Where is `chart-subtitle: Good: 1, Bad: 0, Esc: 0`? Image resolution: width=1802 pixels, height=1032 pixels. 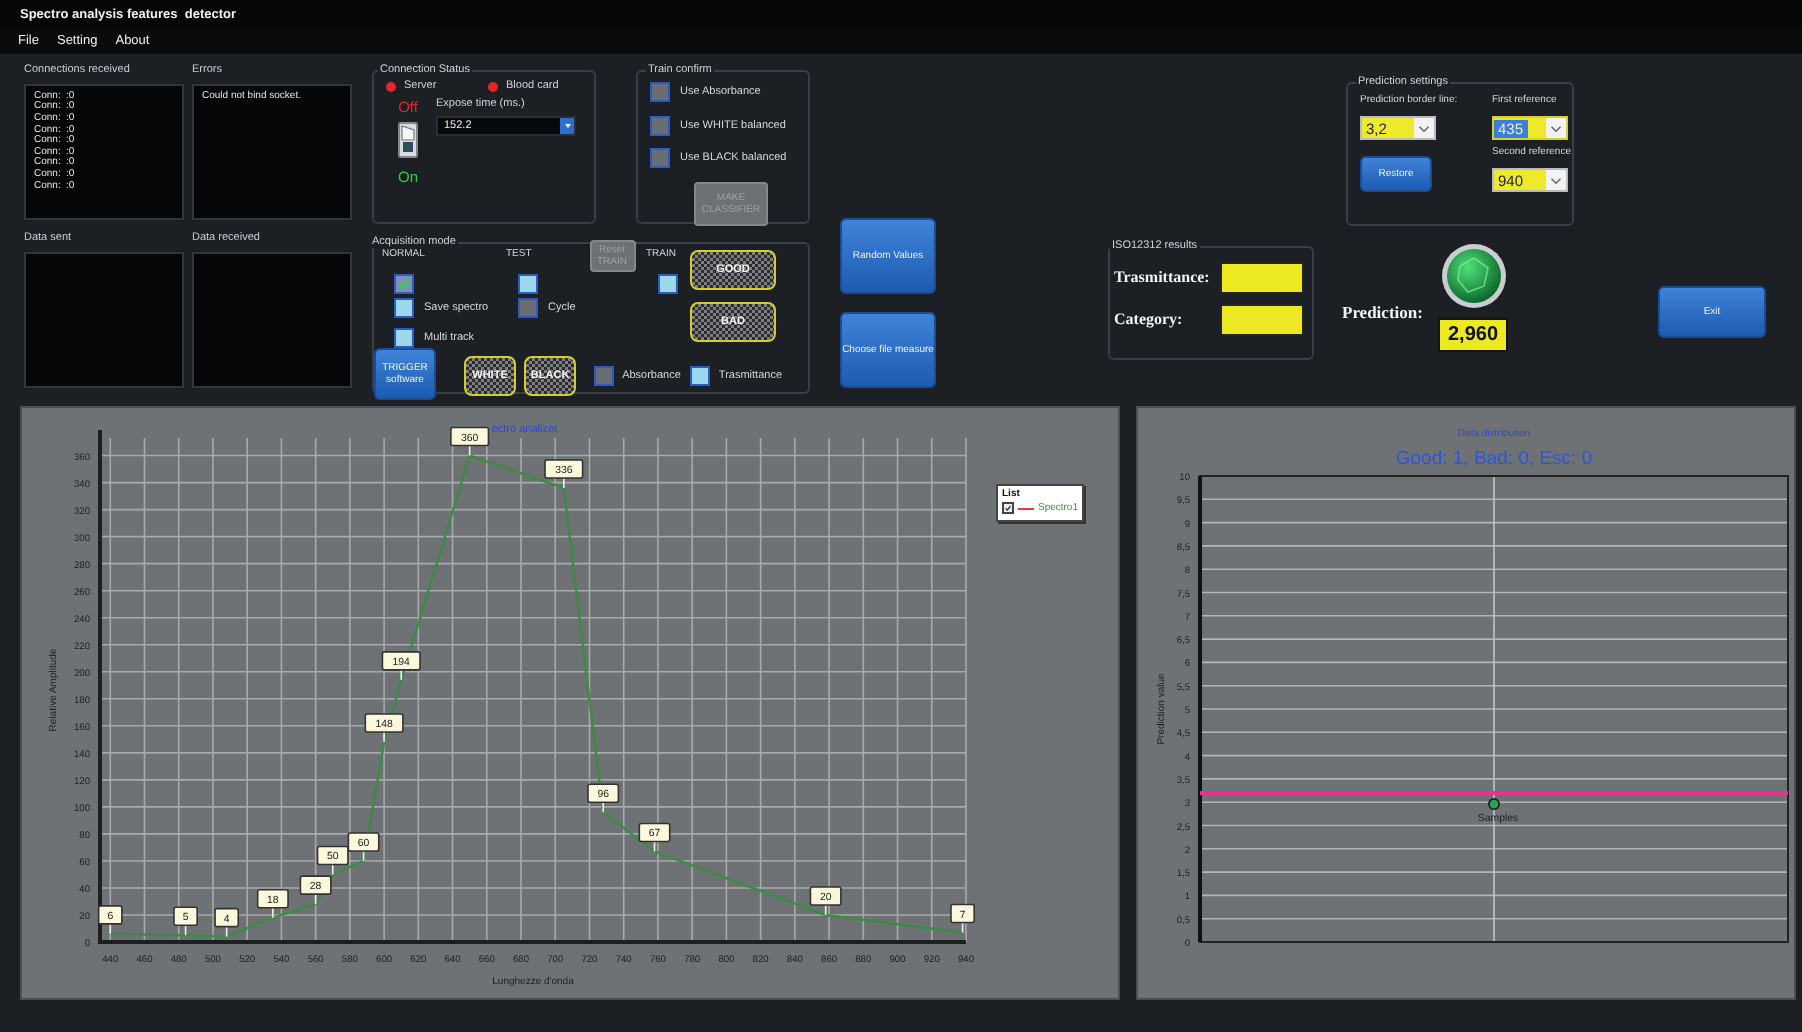 chart-subtitle: Good: 1, Bad: 0, Esc: 0 is located at coordinates (1494, 459).